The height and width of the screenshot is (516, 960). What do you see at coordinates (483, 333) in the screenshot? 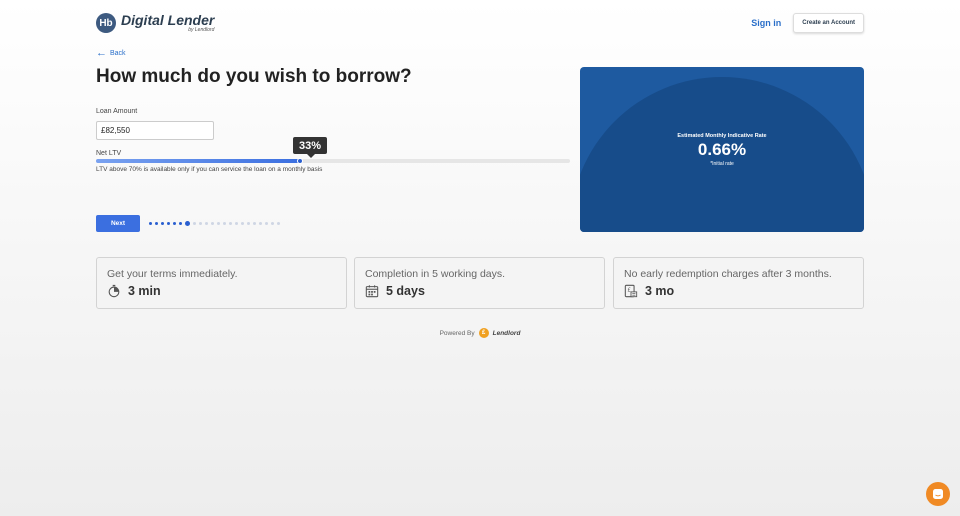
I see `lendlord-logo-icon: £` at bounding box center [483, 333].